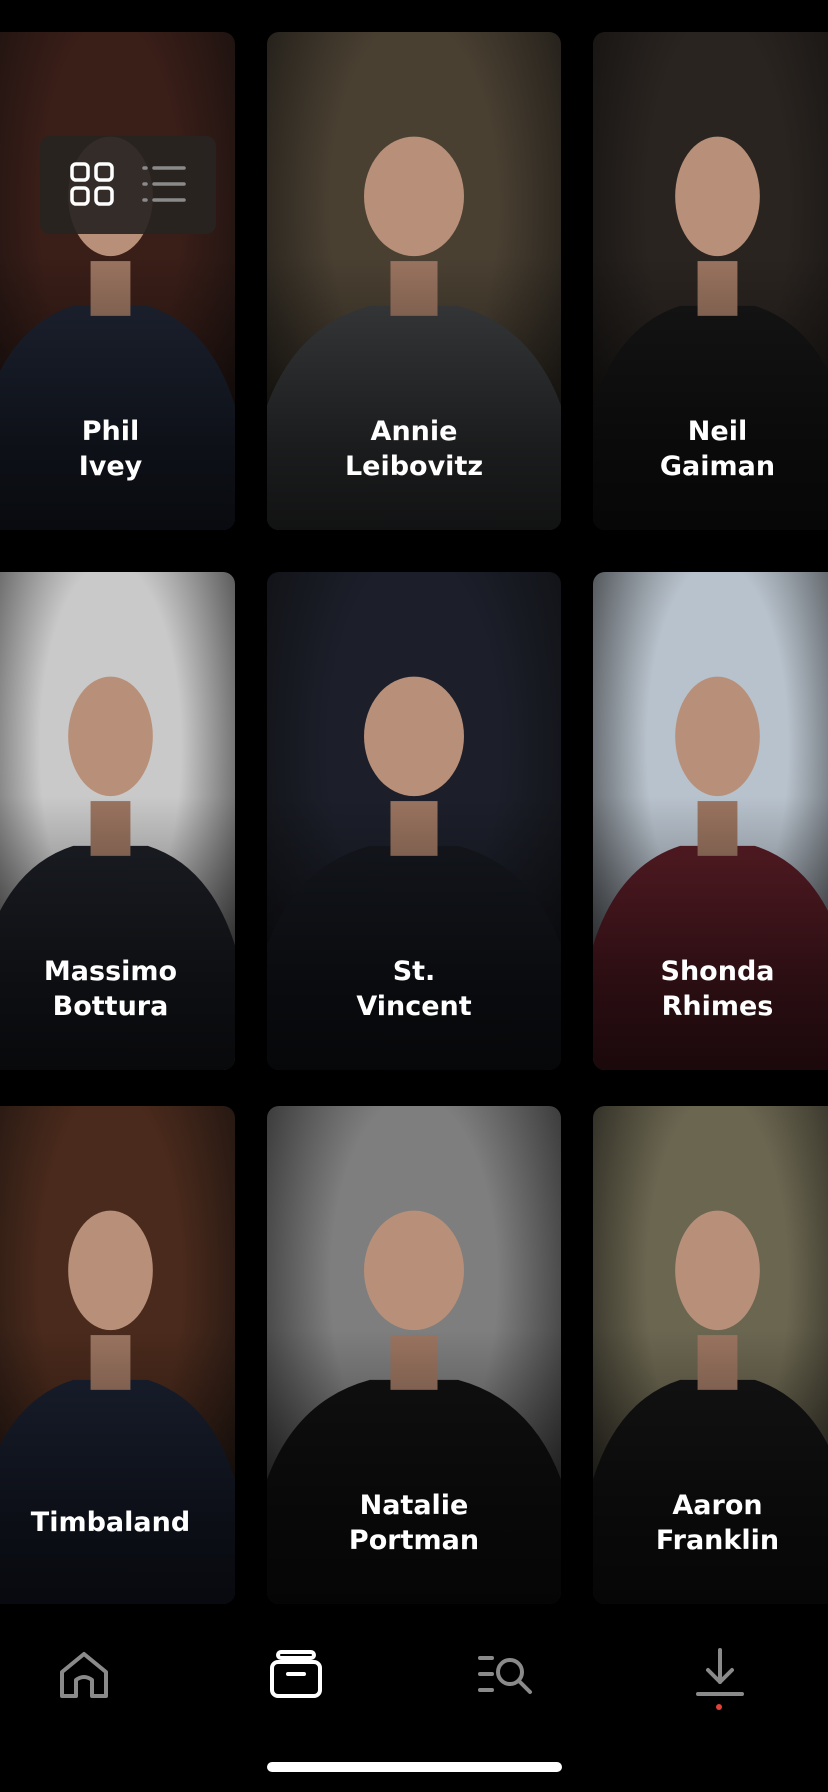  Describe the element at coordinates (414, 971) in the screenshot. I see `instructor-first-name: St.` at that location.